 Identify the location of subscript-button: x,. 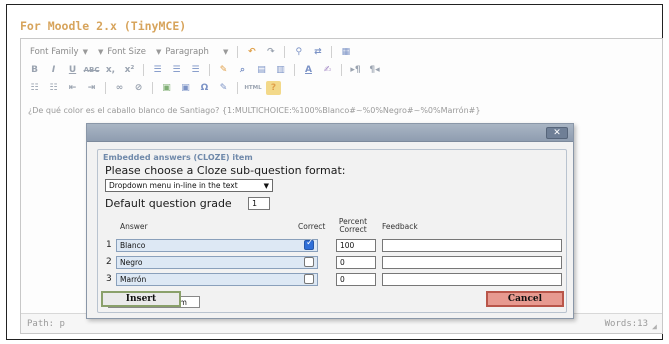
(110, 70).